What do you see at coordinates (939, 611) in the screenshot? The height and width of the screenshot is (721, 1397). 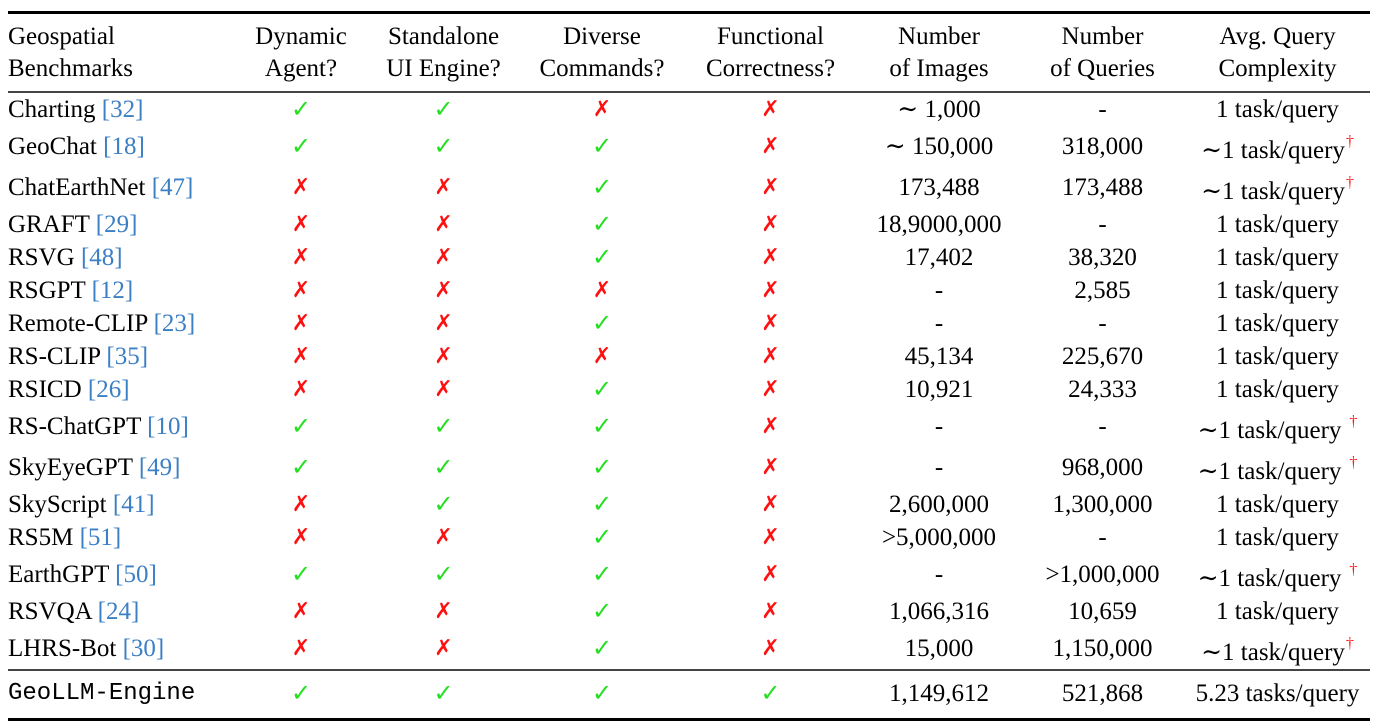 I see `number-of-images-cell: 1,066,316` at bounding box center [939, 611].